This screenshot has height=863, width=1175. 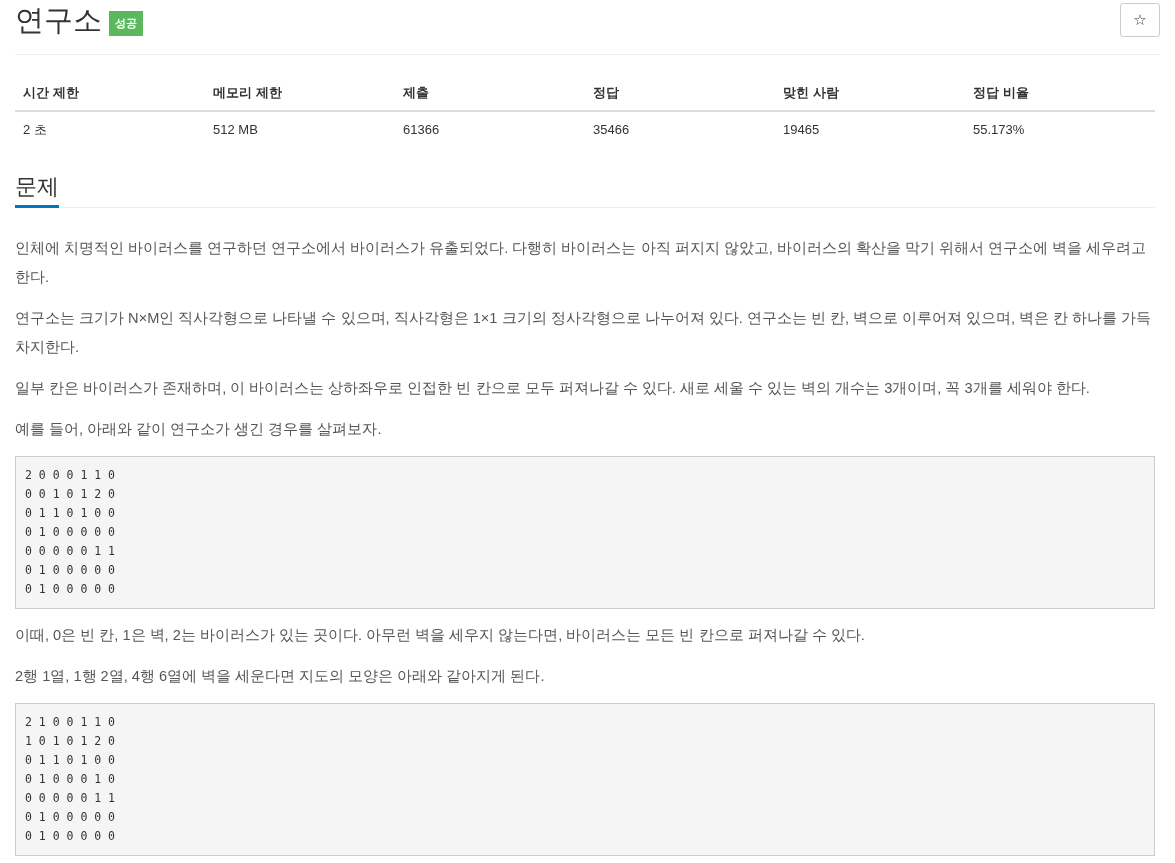 I want to click on star-button: ☆, so click(x=1140, y=20).